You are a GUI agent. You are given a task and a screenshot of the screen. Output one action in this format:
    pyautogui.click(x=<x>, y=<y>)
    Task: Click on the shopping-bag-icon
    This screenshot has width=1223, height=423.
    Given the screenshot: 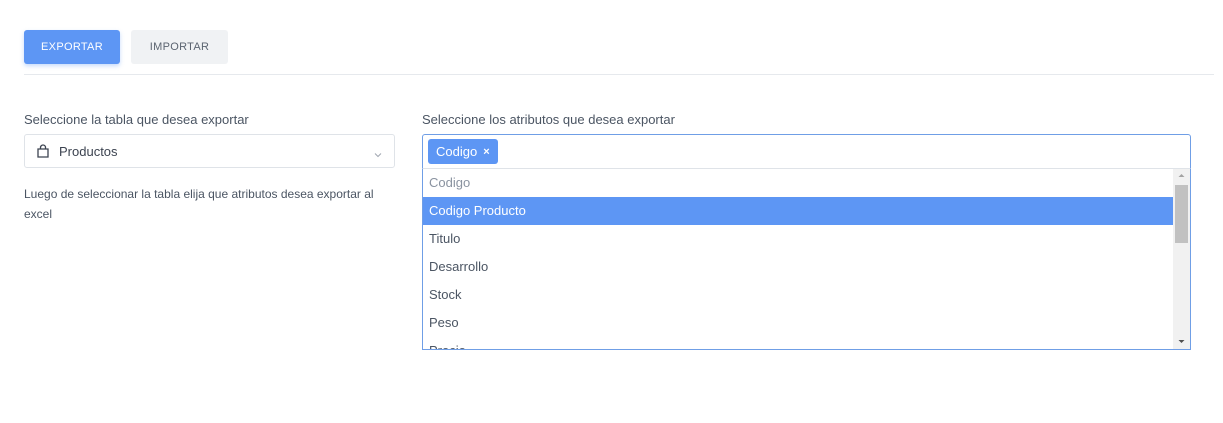 What is the action you would take?
    pyautogui.click(x=43, y=151)
    